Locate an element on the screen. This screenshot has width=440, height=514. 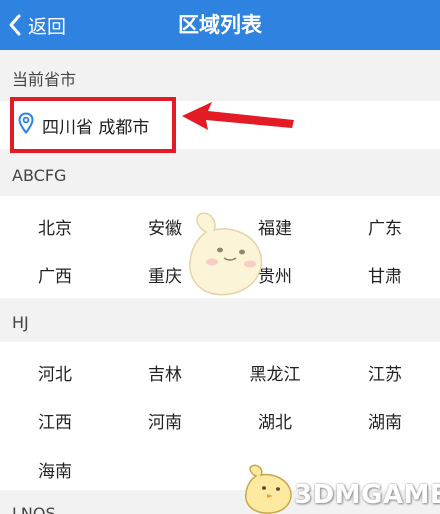
province-item: 湖北 is located at coordinates (275, 420).